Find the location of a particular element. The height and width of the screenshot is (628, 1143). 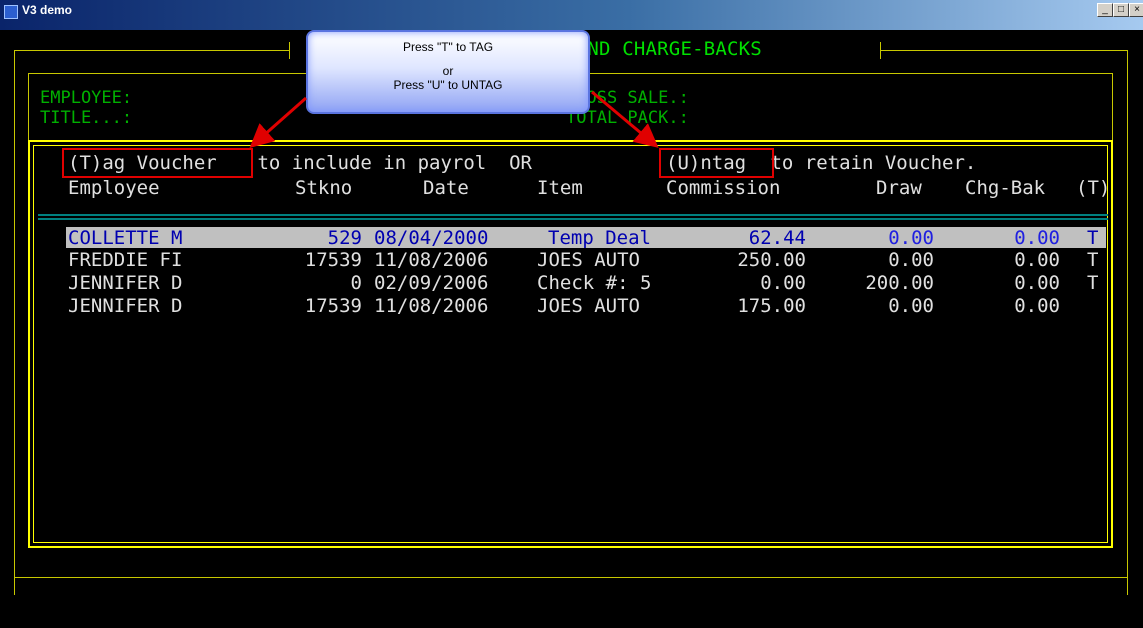

cell-employee: FREDDIE FI is located at coordinates (125, 260).